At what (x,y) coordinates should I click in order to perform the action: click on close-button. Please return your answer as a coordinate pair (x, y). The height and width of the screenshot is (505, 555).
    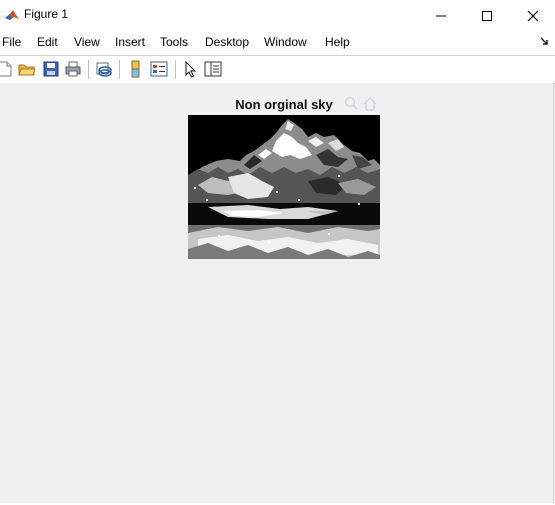
    Looking at the image, I should click on (532, 15).